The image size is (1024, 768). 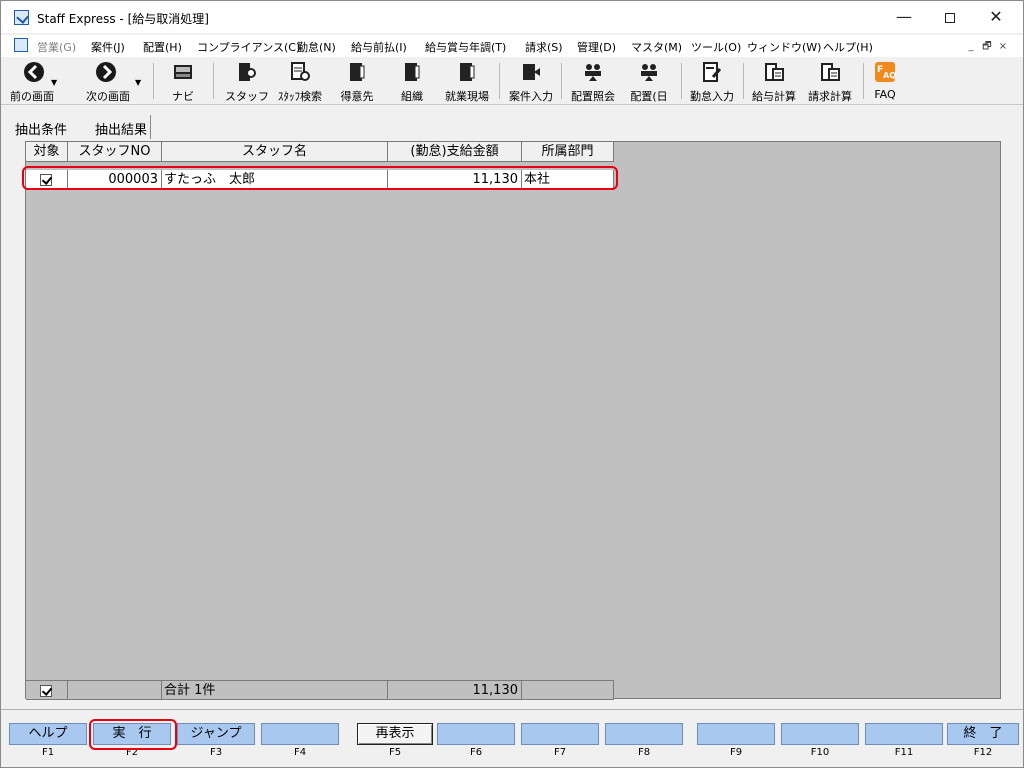 What do you see at coordinates (568, 180) in the screenshot?
I see `department-cell: 本社` at bounding box center [568, 180].